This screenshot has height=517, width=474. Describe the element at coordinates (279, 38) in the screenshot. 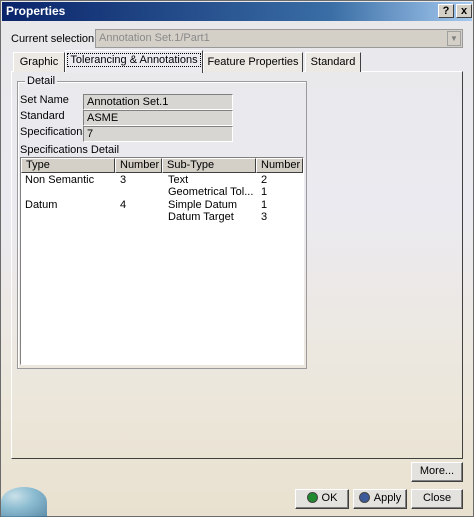

I see `current-selection-combo: Annotation Set.1/Part1 ▼` at that location.